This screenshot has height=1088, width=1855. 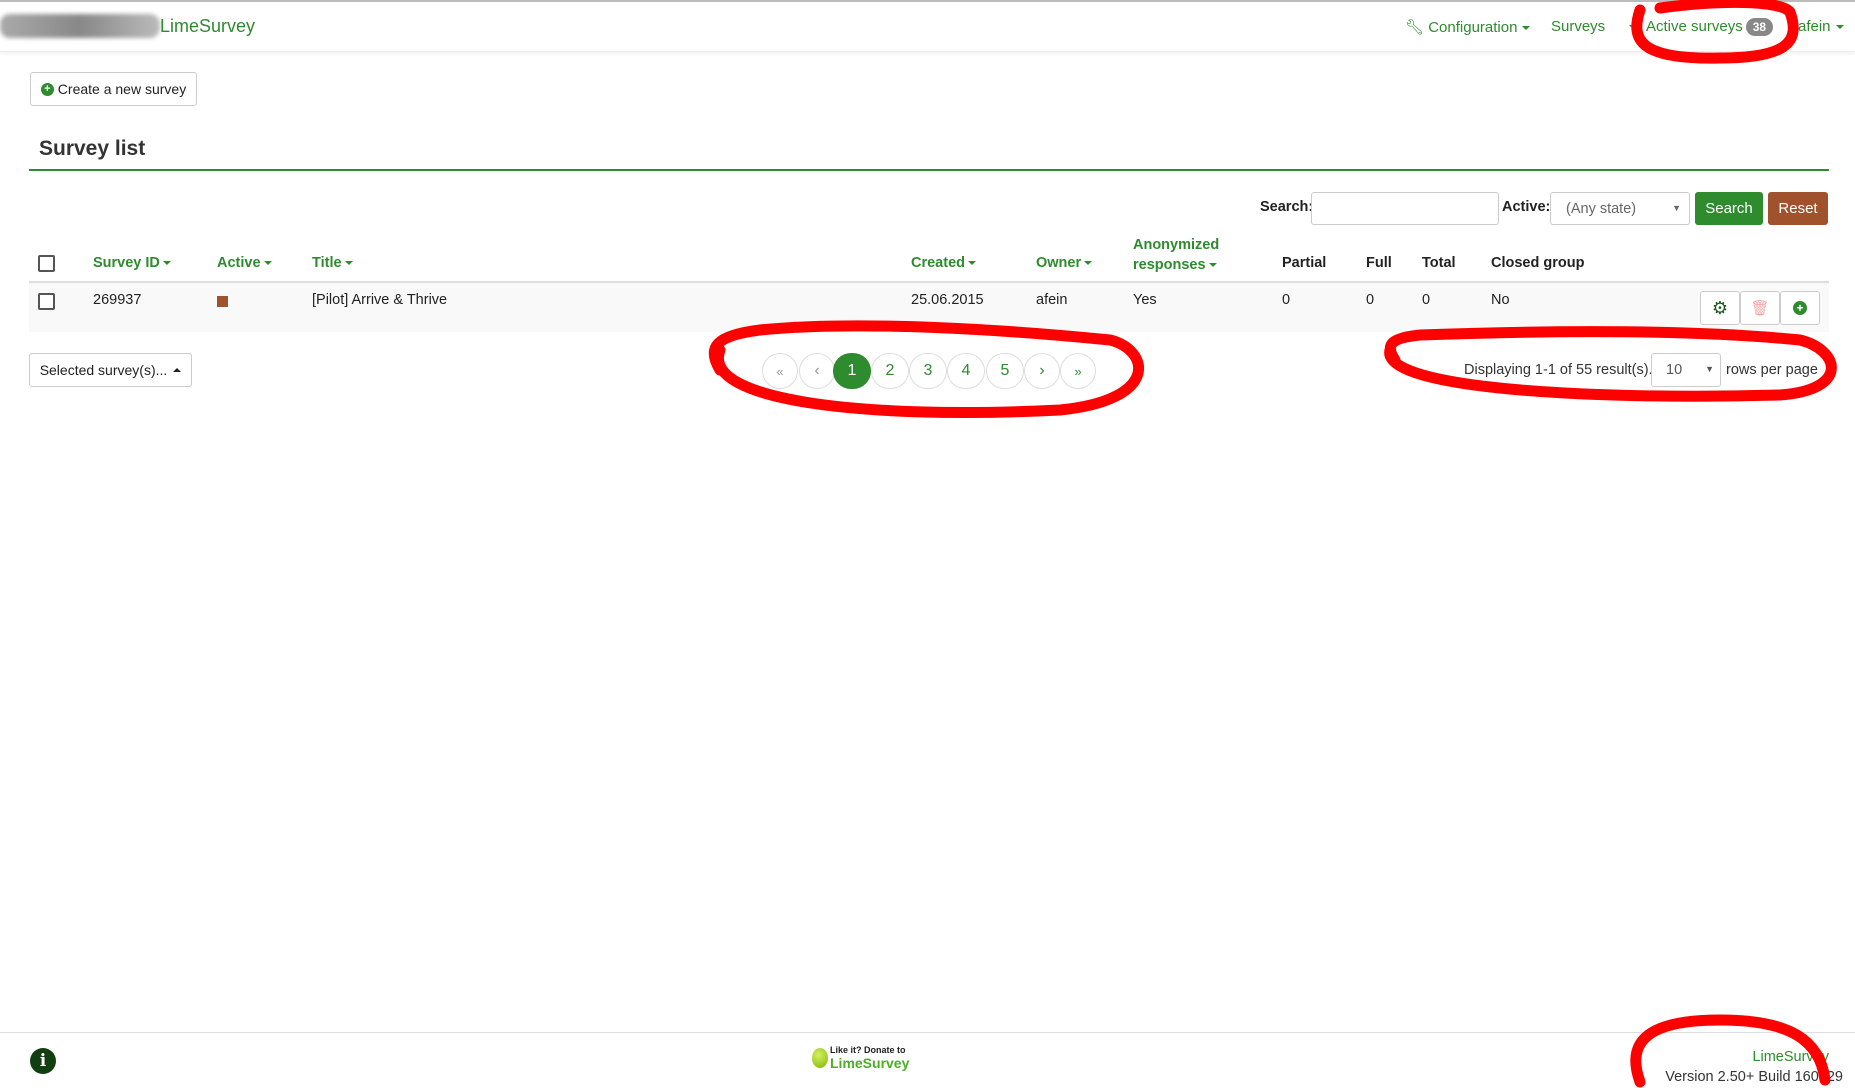 What do you see at coordinates (966, 371) in the screenshot?
I see `page-4: 4` at bounding box center [966, 371].